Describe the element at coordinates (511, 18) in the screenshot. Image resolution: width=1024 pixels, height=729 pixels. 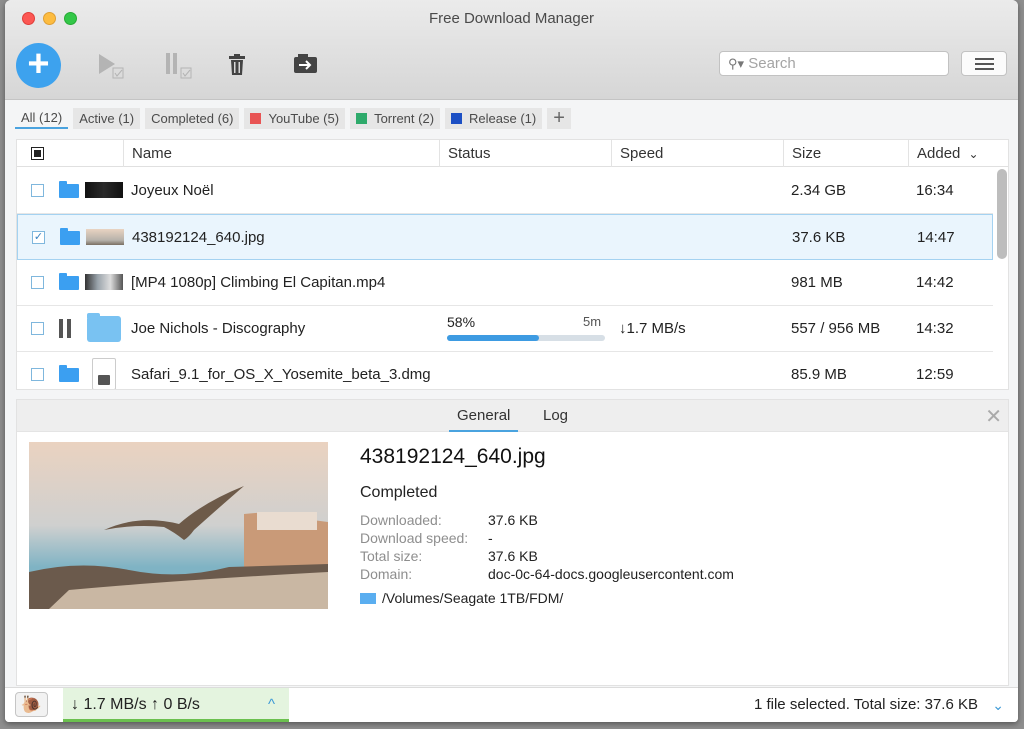
I see `window-title: Free Download Manager` at that location.